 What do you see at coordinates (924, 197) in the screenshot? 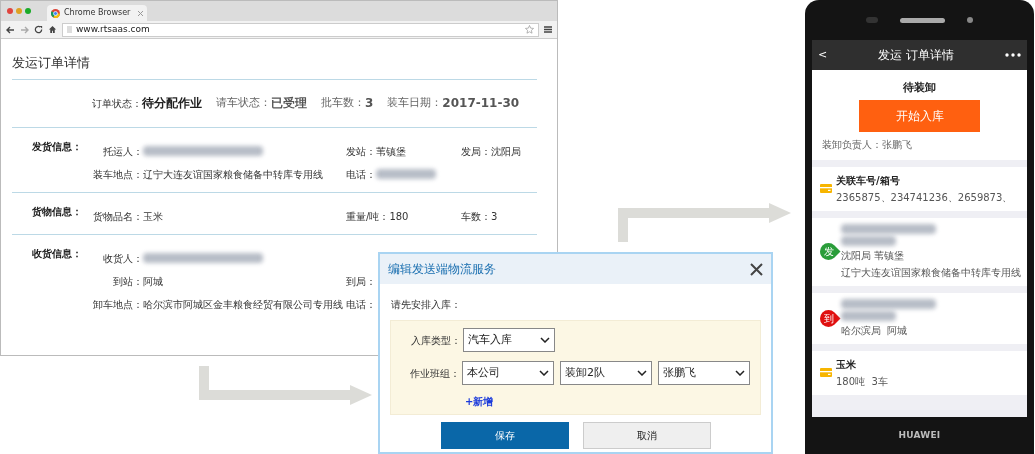
I see `card-text: 2365875、234741236、2659873、` at bounding box center [924, 197].